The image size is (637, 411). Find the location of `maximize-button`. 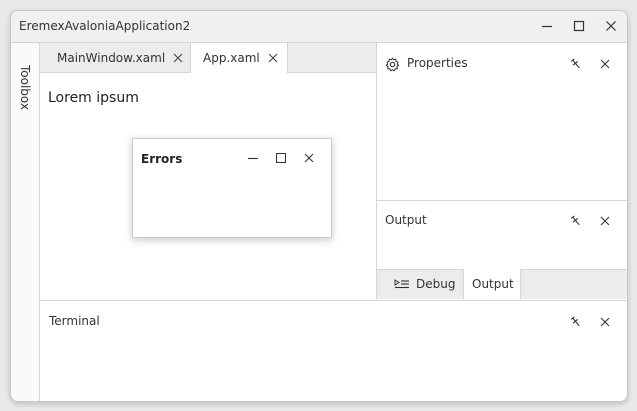

maximize-button is located at coordinates (579, 26).